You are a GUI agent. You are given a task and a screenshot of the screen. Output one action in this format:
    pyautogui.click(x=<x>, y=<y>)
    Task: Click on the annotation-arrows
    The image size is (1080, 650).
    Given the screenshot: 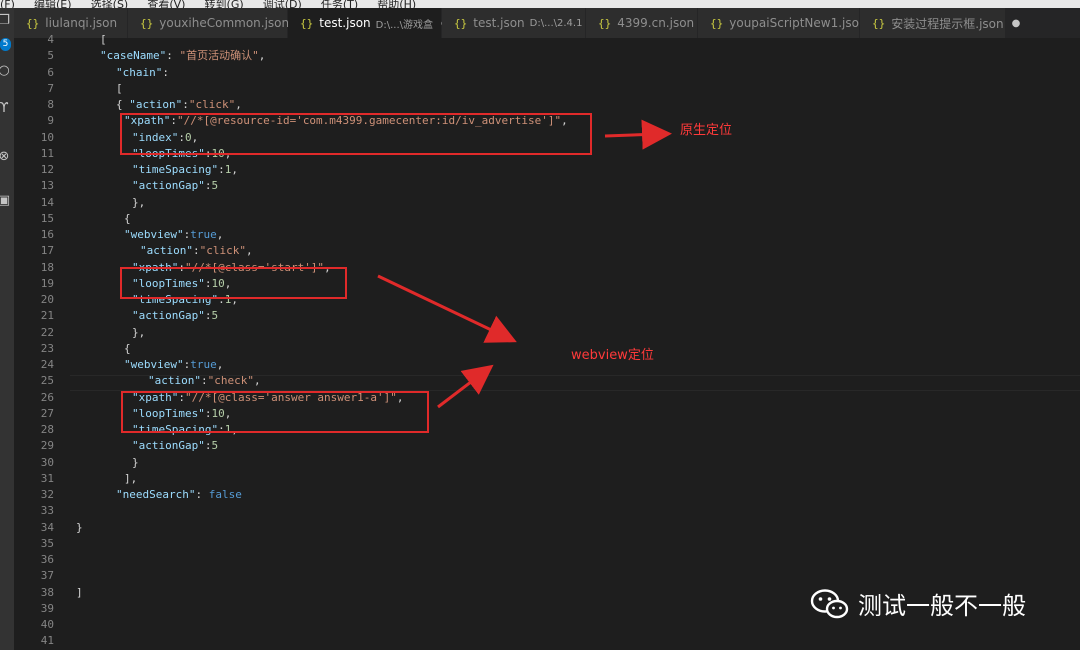 What is the action you would take?
    pyautogui.click(x=524, y=264)
    